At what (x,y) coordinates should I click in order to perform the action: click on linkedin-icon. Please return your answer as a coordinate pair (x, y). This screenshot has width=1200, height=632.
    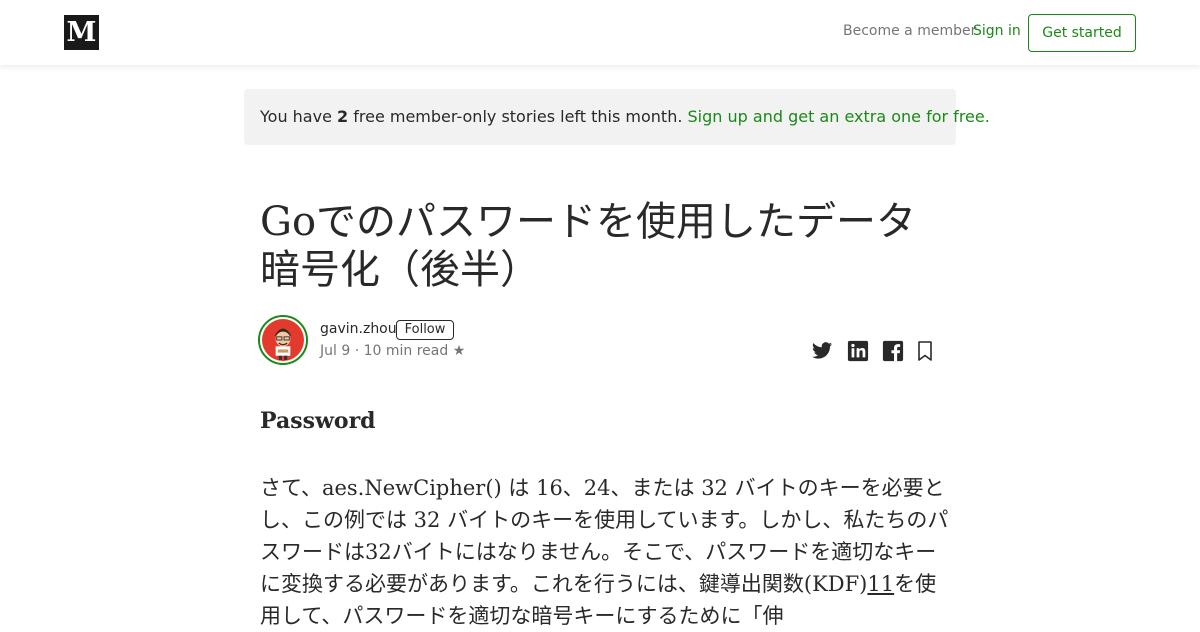
    Looking at the image, I should click on (858, 351).